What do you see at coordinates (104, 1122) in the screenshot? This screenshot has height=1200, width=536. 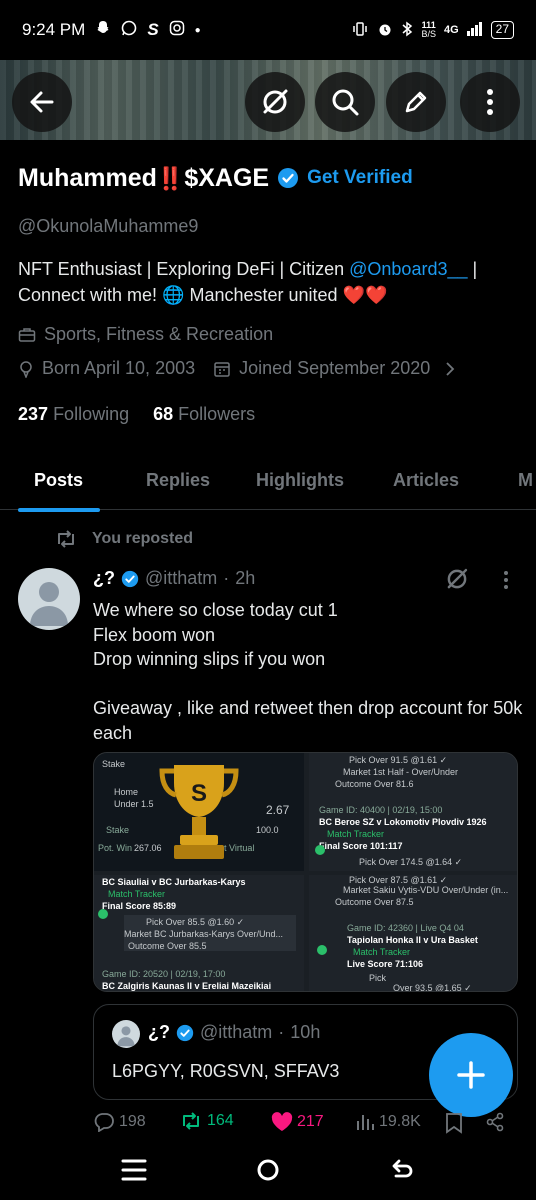 I see `reply-icon` at bounding box center [104, 1122].